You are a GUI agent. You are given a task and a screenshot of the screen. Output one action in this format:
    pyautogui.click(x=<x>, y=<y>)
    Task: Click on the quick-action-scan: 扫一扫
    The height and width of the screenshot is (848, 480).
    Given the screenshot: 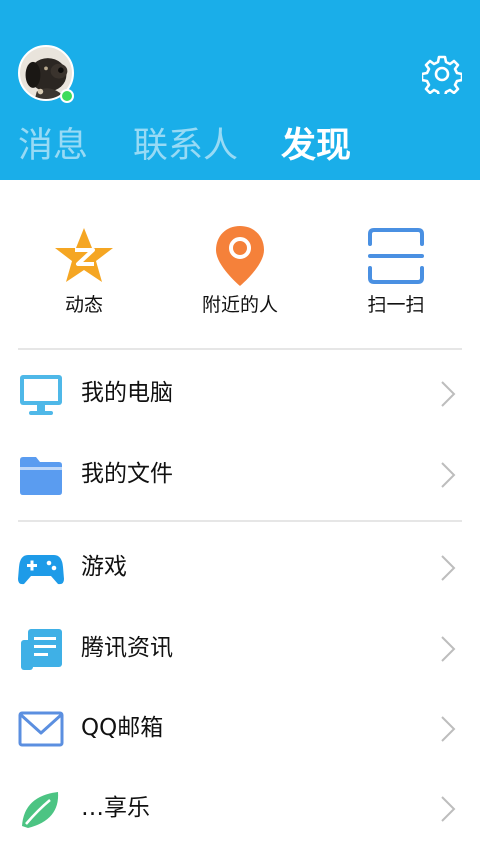 What is the action you would take?
    pyautogui.click(x=396, y=274)
    